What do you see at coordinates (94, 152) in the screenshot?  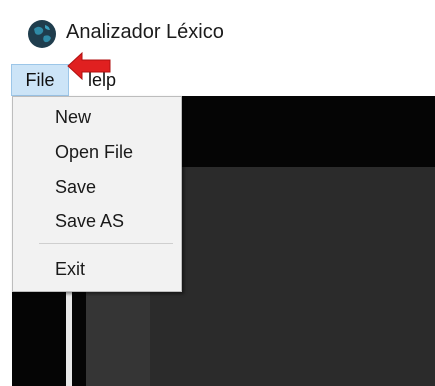 I see `menu-item-open-file: Open File` at bounding box center [94, 152].